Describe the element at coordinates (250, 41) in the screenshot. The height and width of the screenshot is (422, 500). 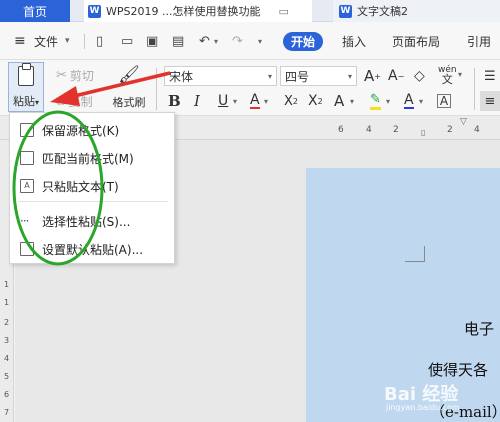
I see `menu-bar: ≡ 文件 ▾ ▯ ▭ ▣ ▤ ↶ ▾ ↷ ▾ 开始 插入 页面布局 引用` at that location.